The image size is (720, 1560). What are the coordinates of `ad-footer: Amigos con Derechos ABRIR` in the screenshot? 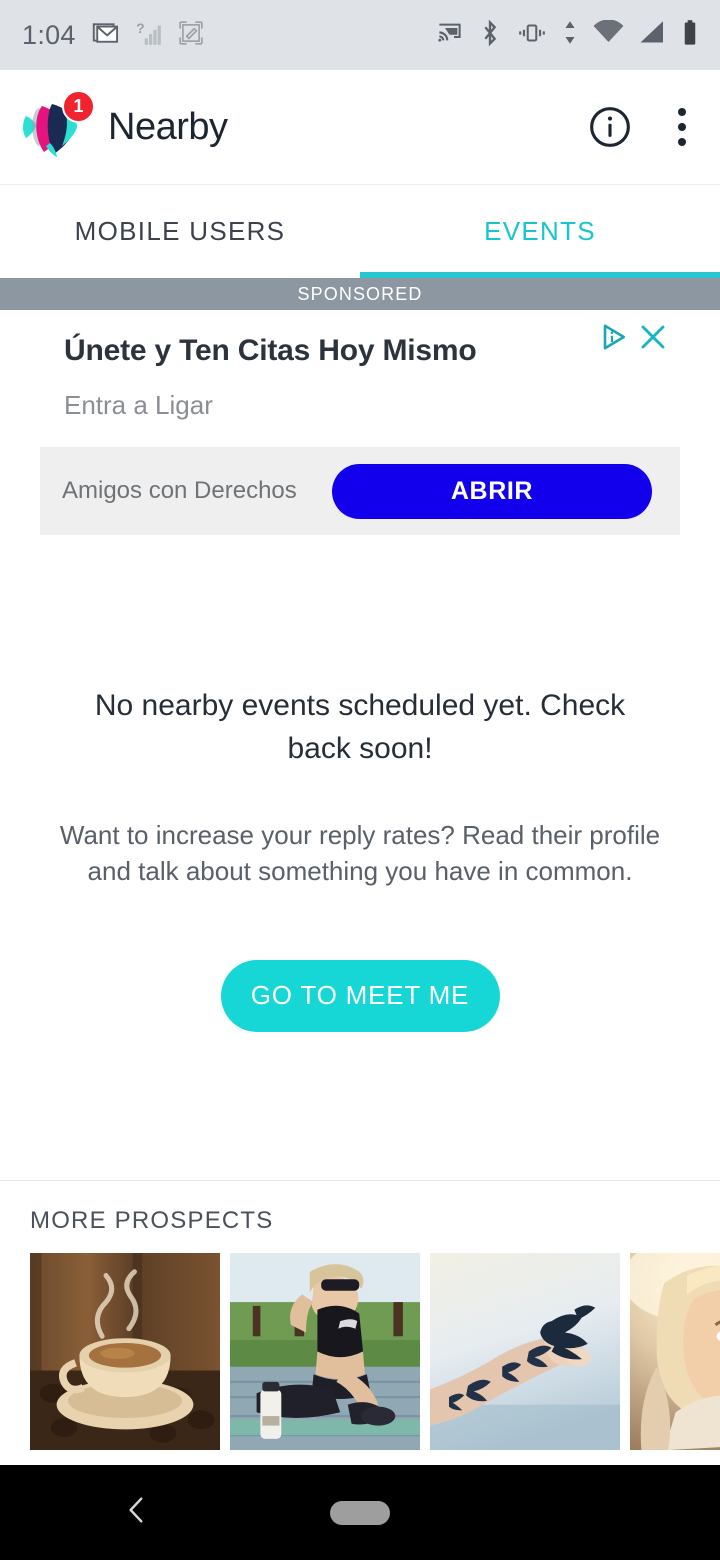 It's located at (360, 491).